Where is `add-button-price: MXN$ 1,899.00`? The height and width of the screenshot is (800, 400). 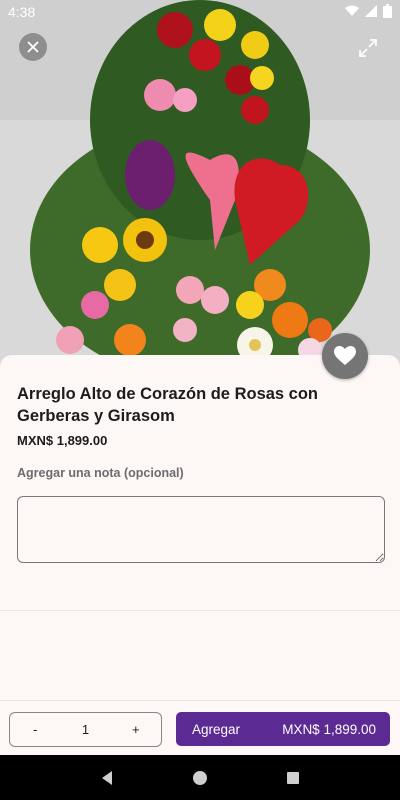
add-button-price: MXN$ 1,899.00 is located at coordinates (329, 729).